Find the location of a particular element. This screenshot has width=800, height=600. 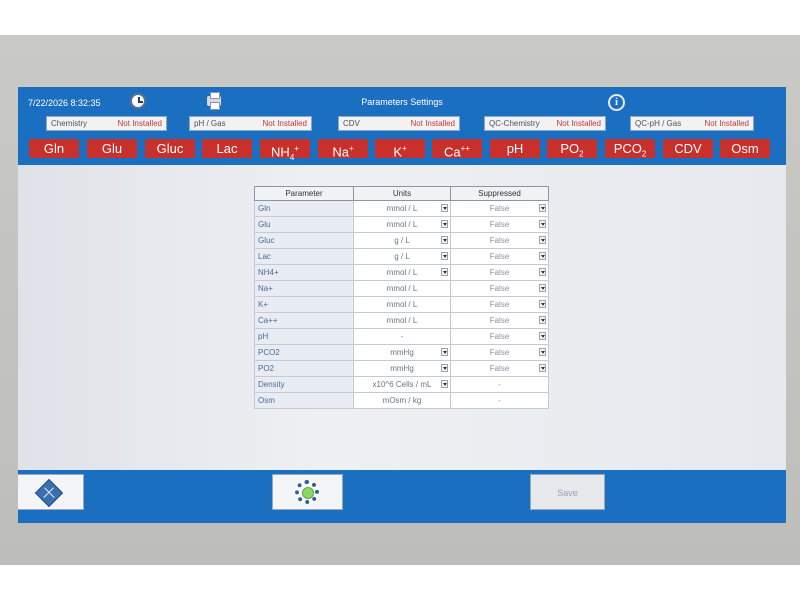

table-header-row: Parameter Units Suppressed is located at coordinates (401, 193).